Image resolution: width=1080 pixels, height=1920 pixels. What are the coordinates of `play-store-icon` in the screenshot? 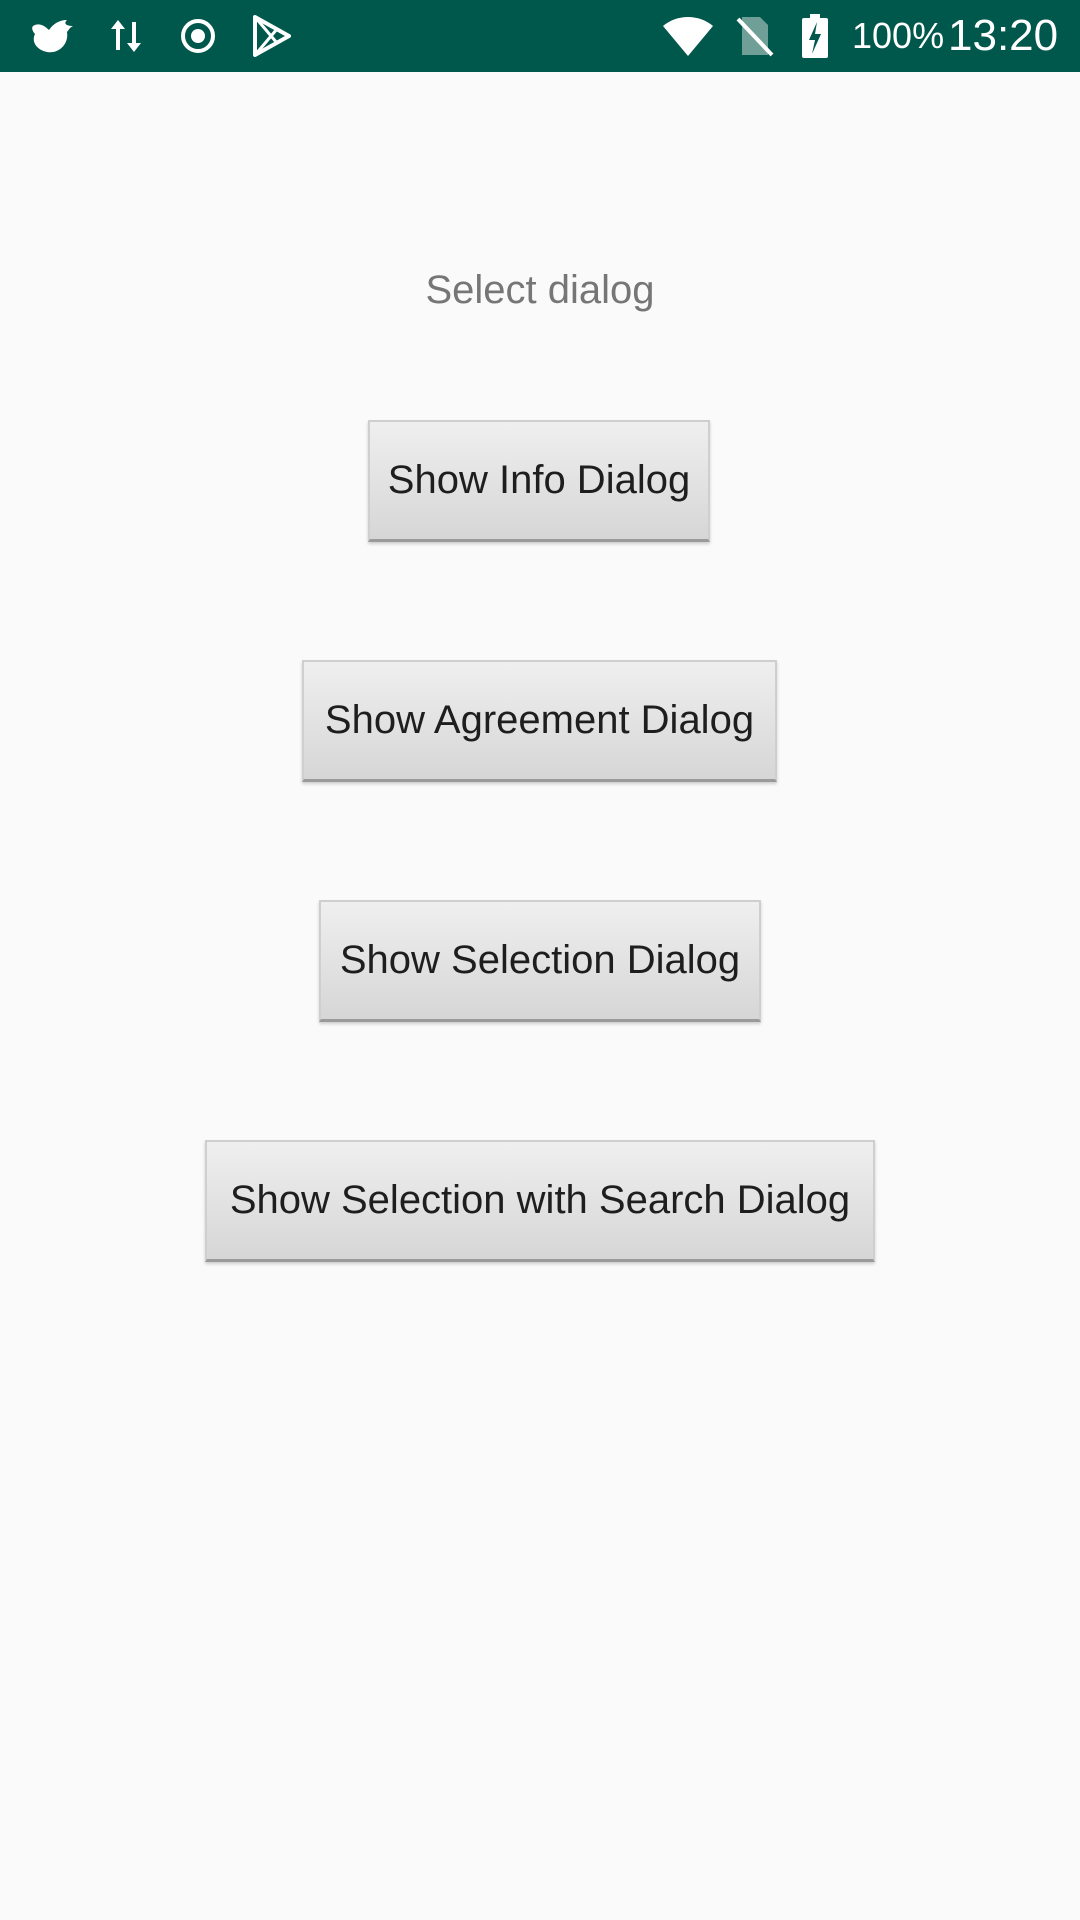 It's located at (271, 36).